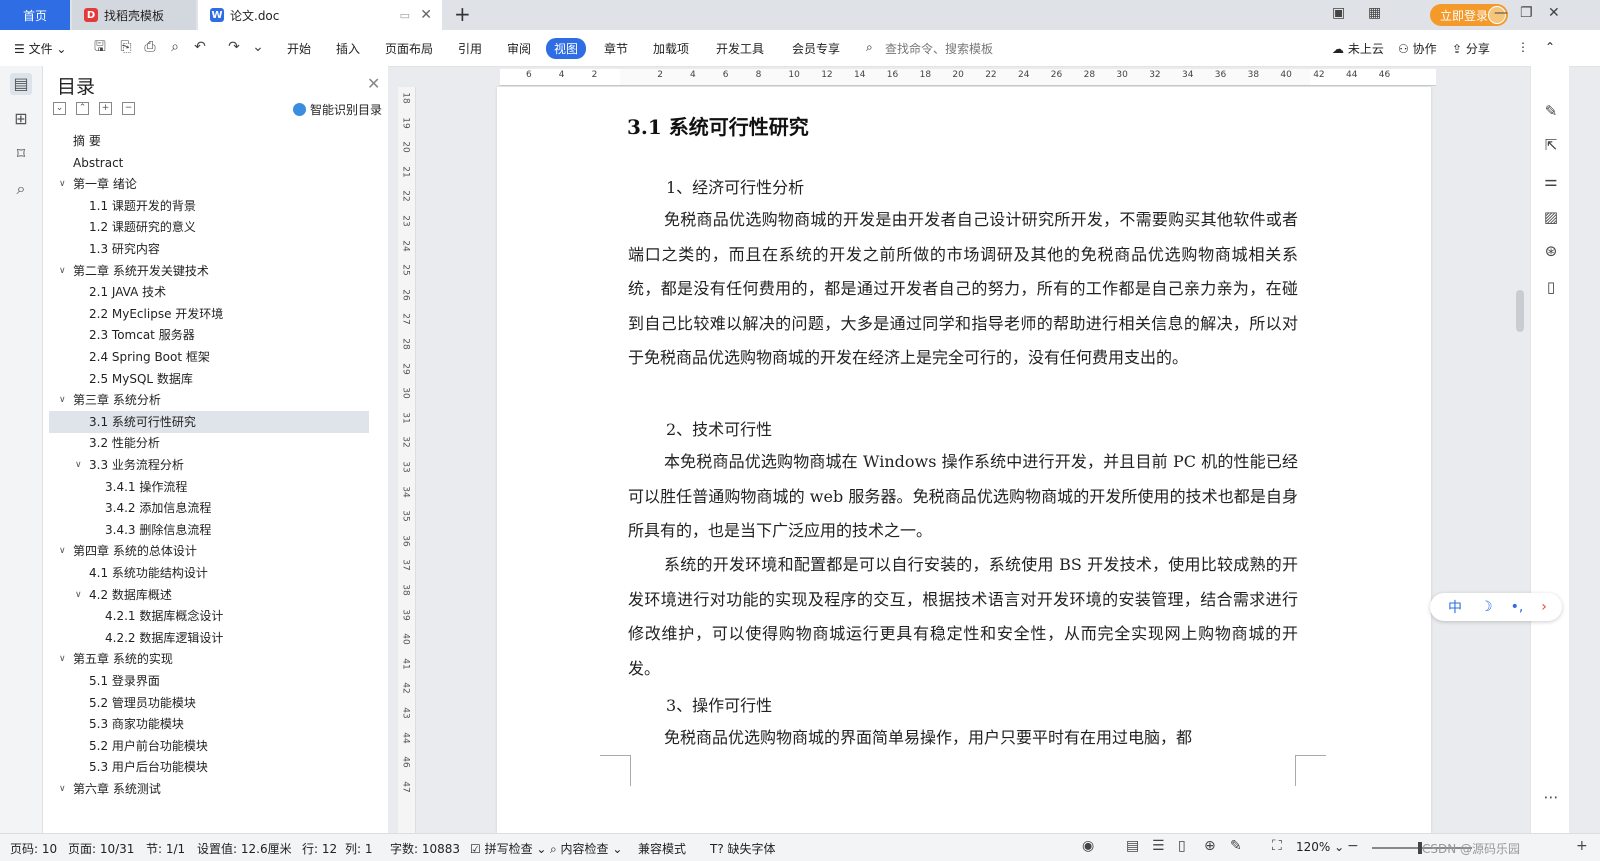  Describe the element at coordinates (616, 48) in the screenshot. I see `menu-chapter: 章节` at that location.